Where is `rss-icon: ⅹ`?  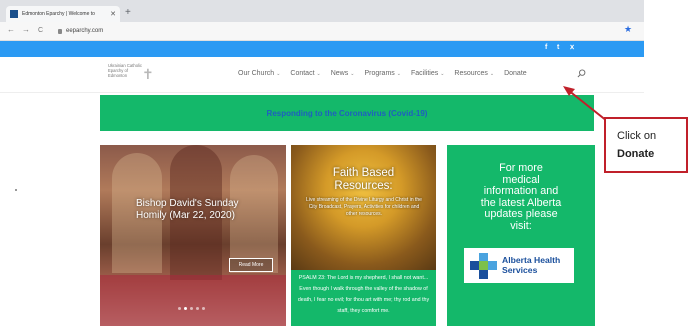
rss-icon: ⅹ is located at coordinates (572, 47).